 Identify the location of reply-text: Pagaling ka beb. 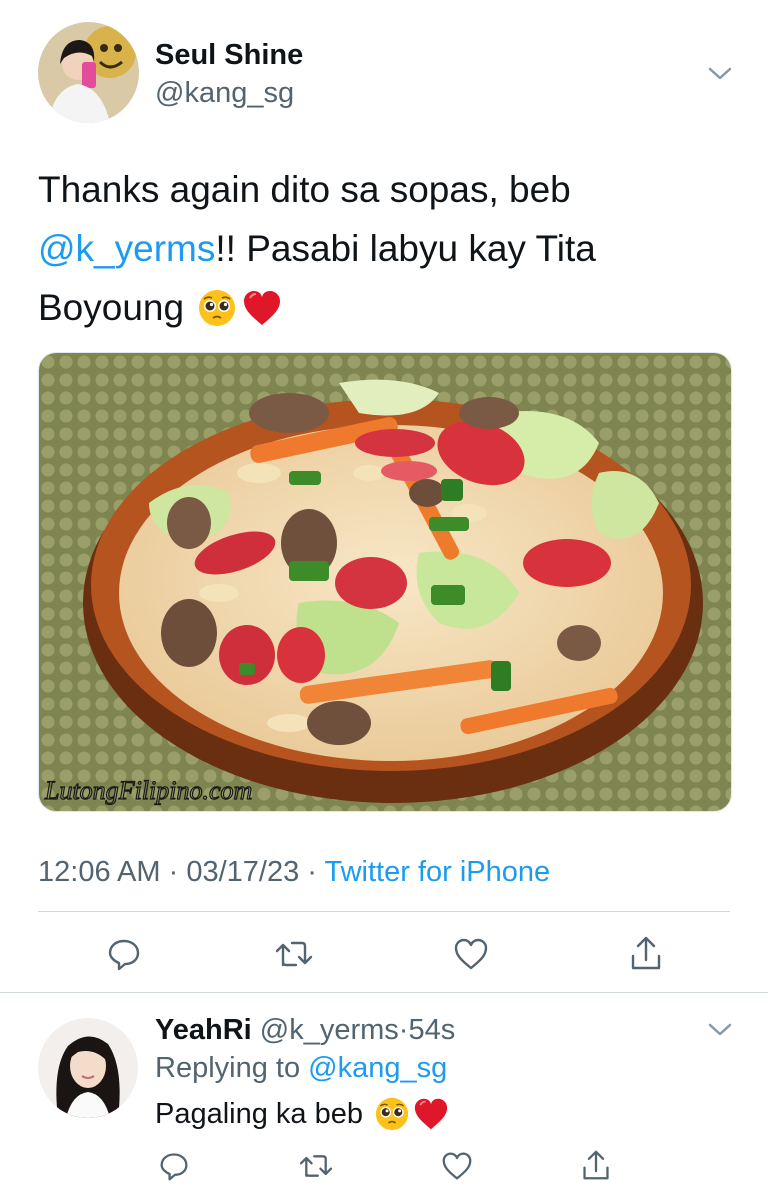
(302, 1114).